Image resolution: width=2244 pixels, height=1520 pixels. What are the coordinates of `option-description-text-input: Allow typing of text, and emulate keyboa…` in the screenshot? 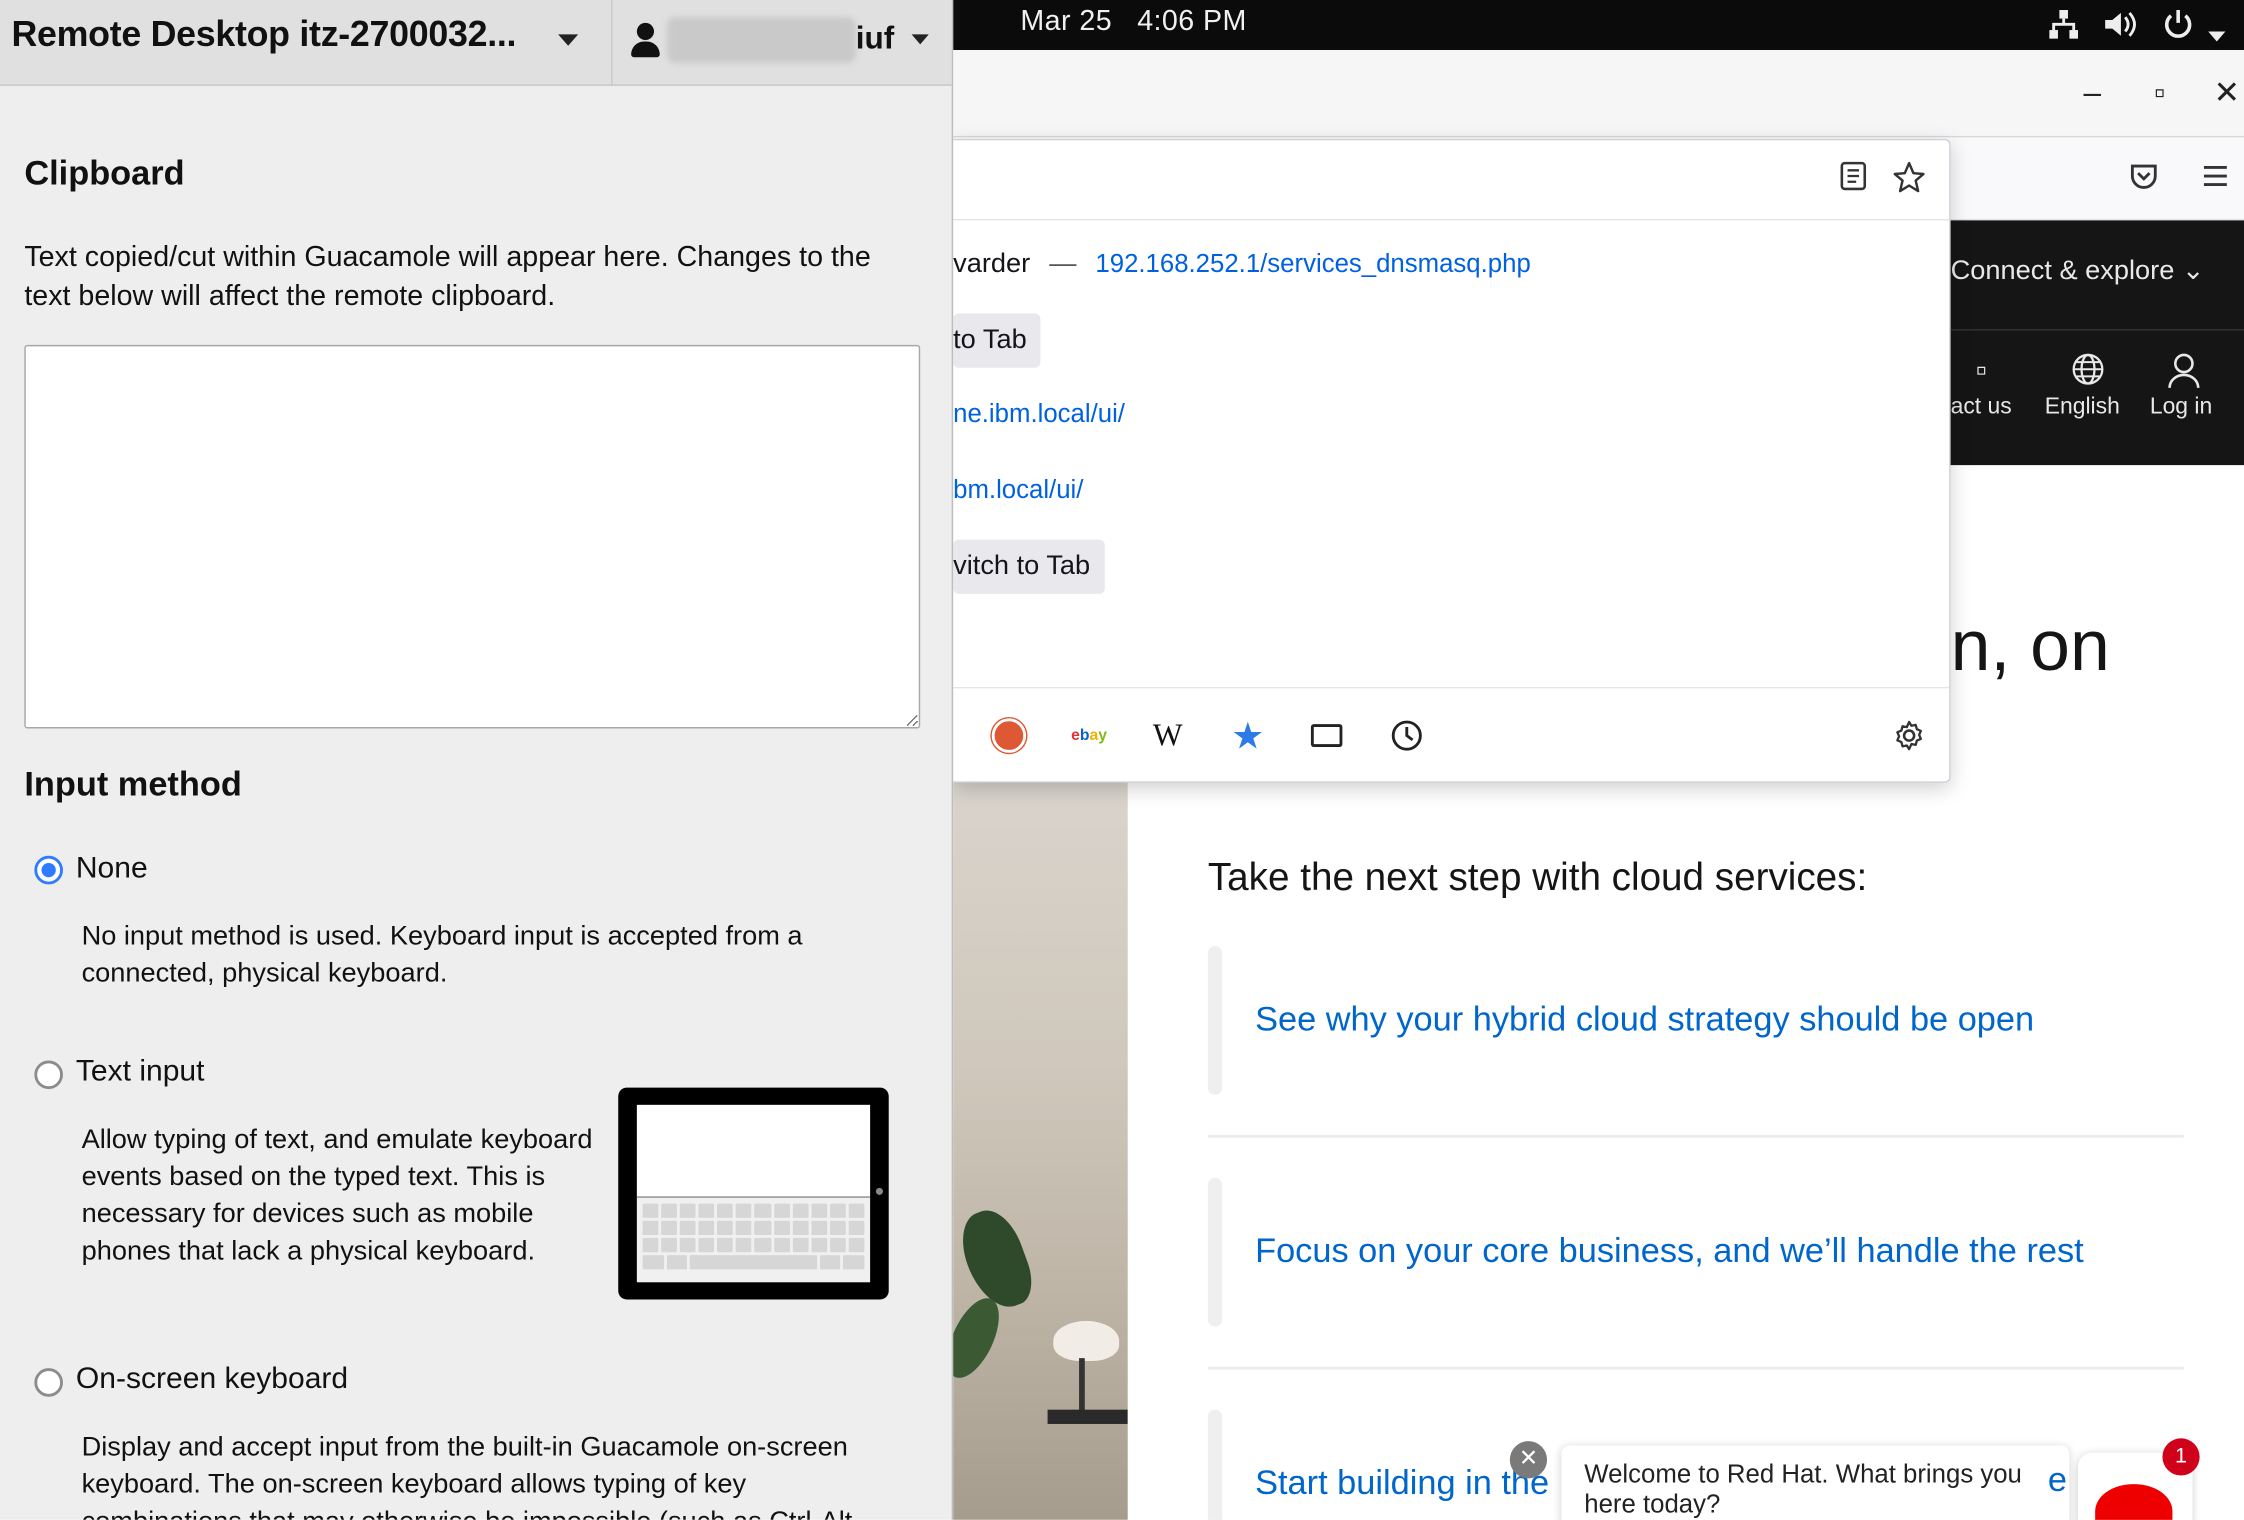 It's located at (337, 1195).